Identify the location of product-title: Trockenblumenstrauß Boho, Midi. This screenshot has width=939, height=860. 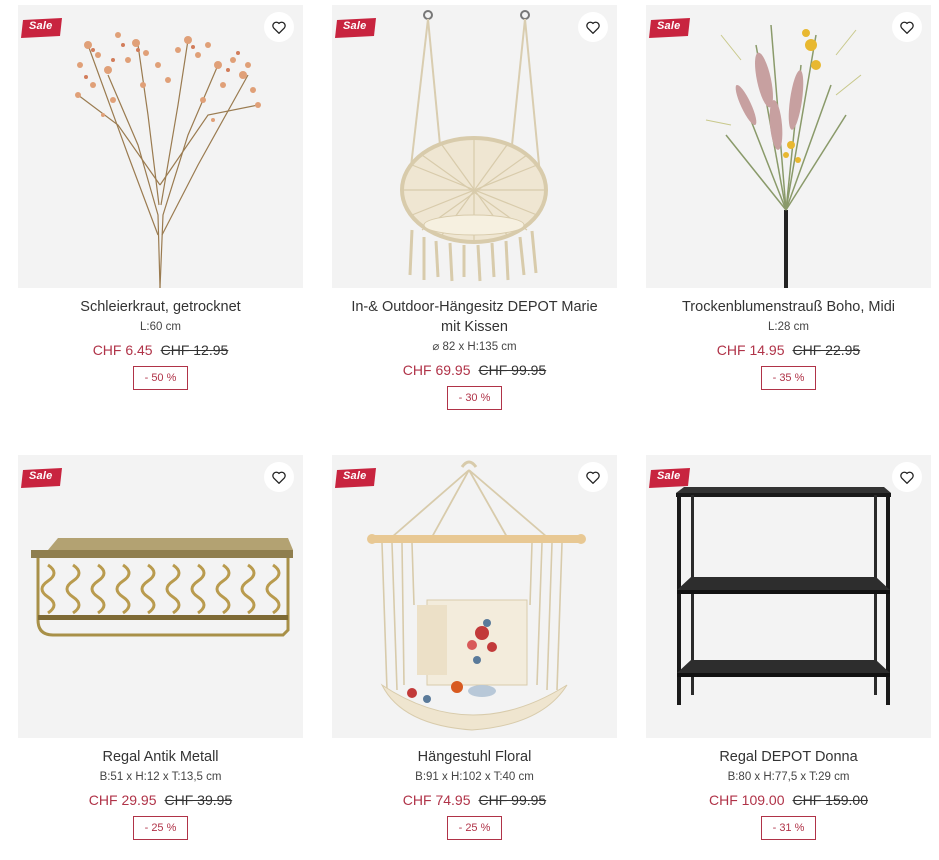
(788, 307).